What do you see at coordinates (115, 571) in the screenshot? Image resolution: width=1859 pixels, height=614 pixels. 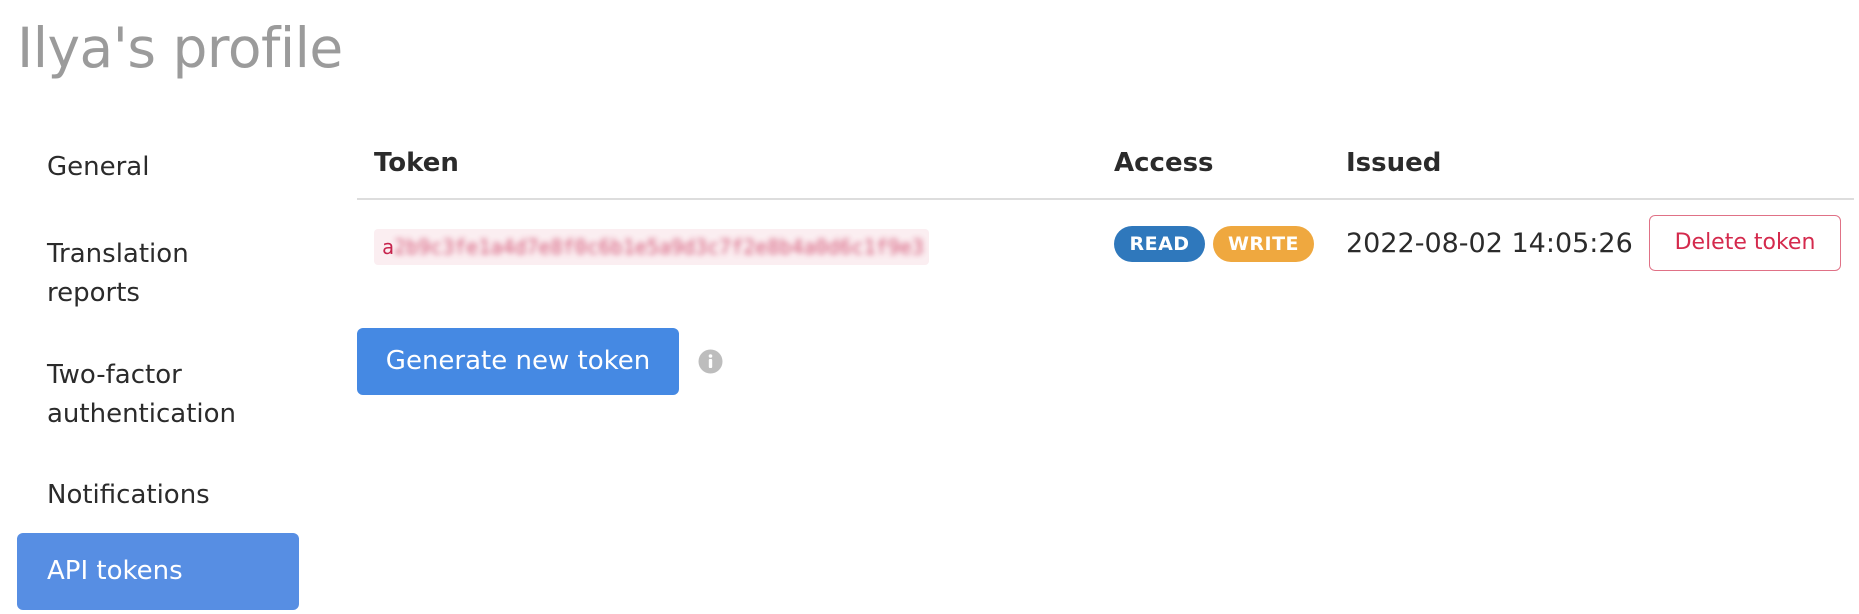 I see `sidebar-item-label: API tokens` at bounding box center [115, 571].